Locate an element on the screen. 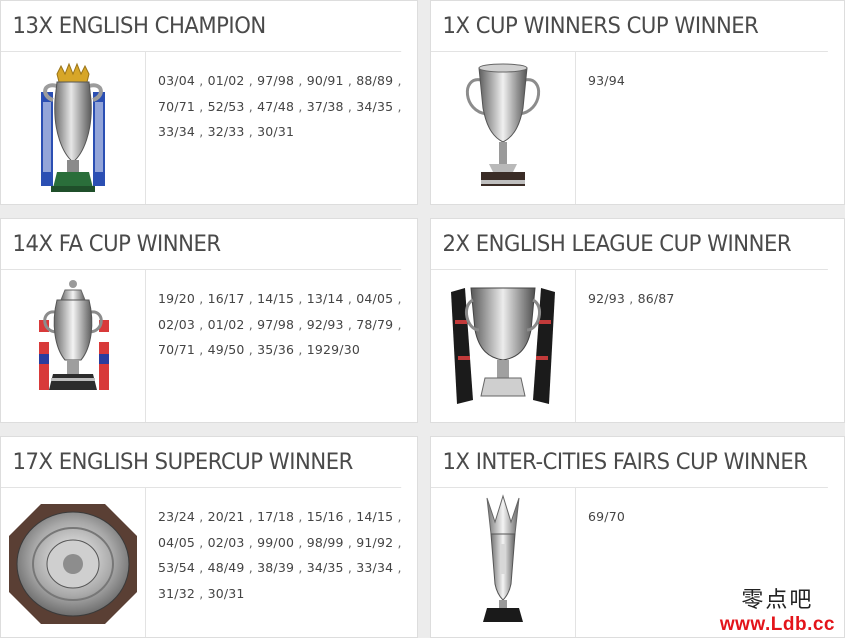  fairs-cup-trophy-icon is located at coordinates (503, 562).